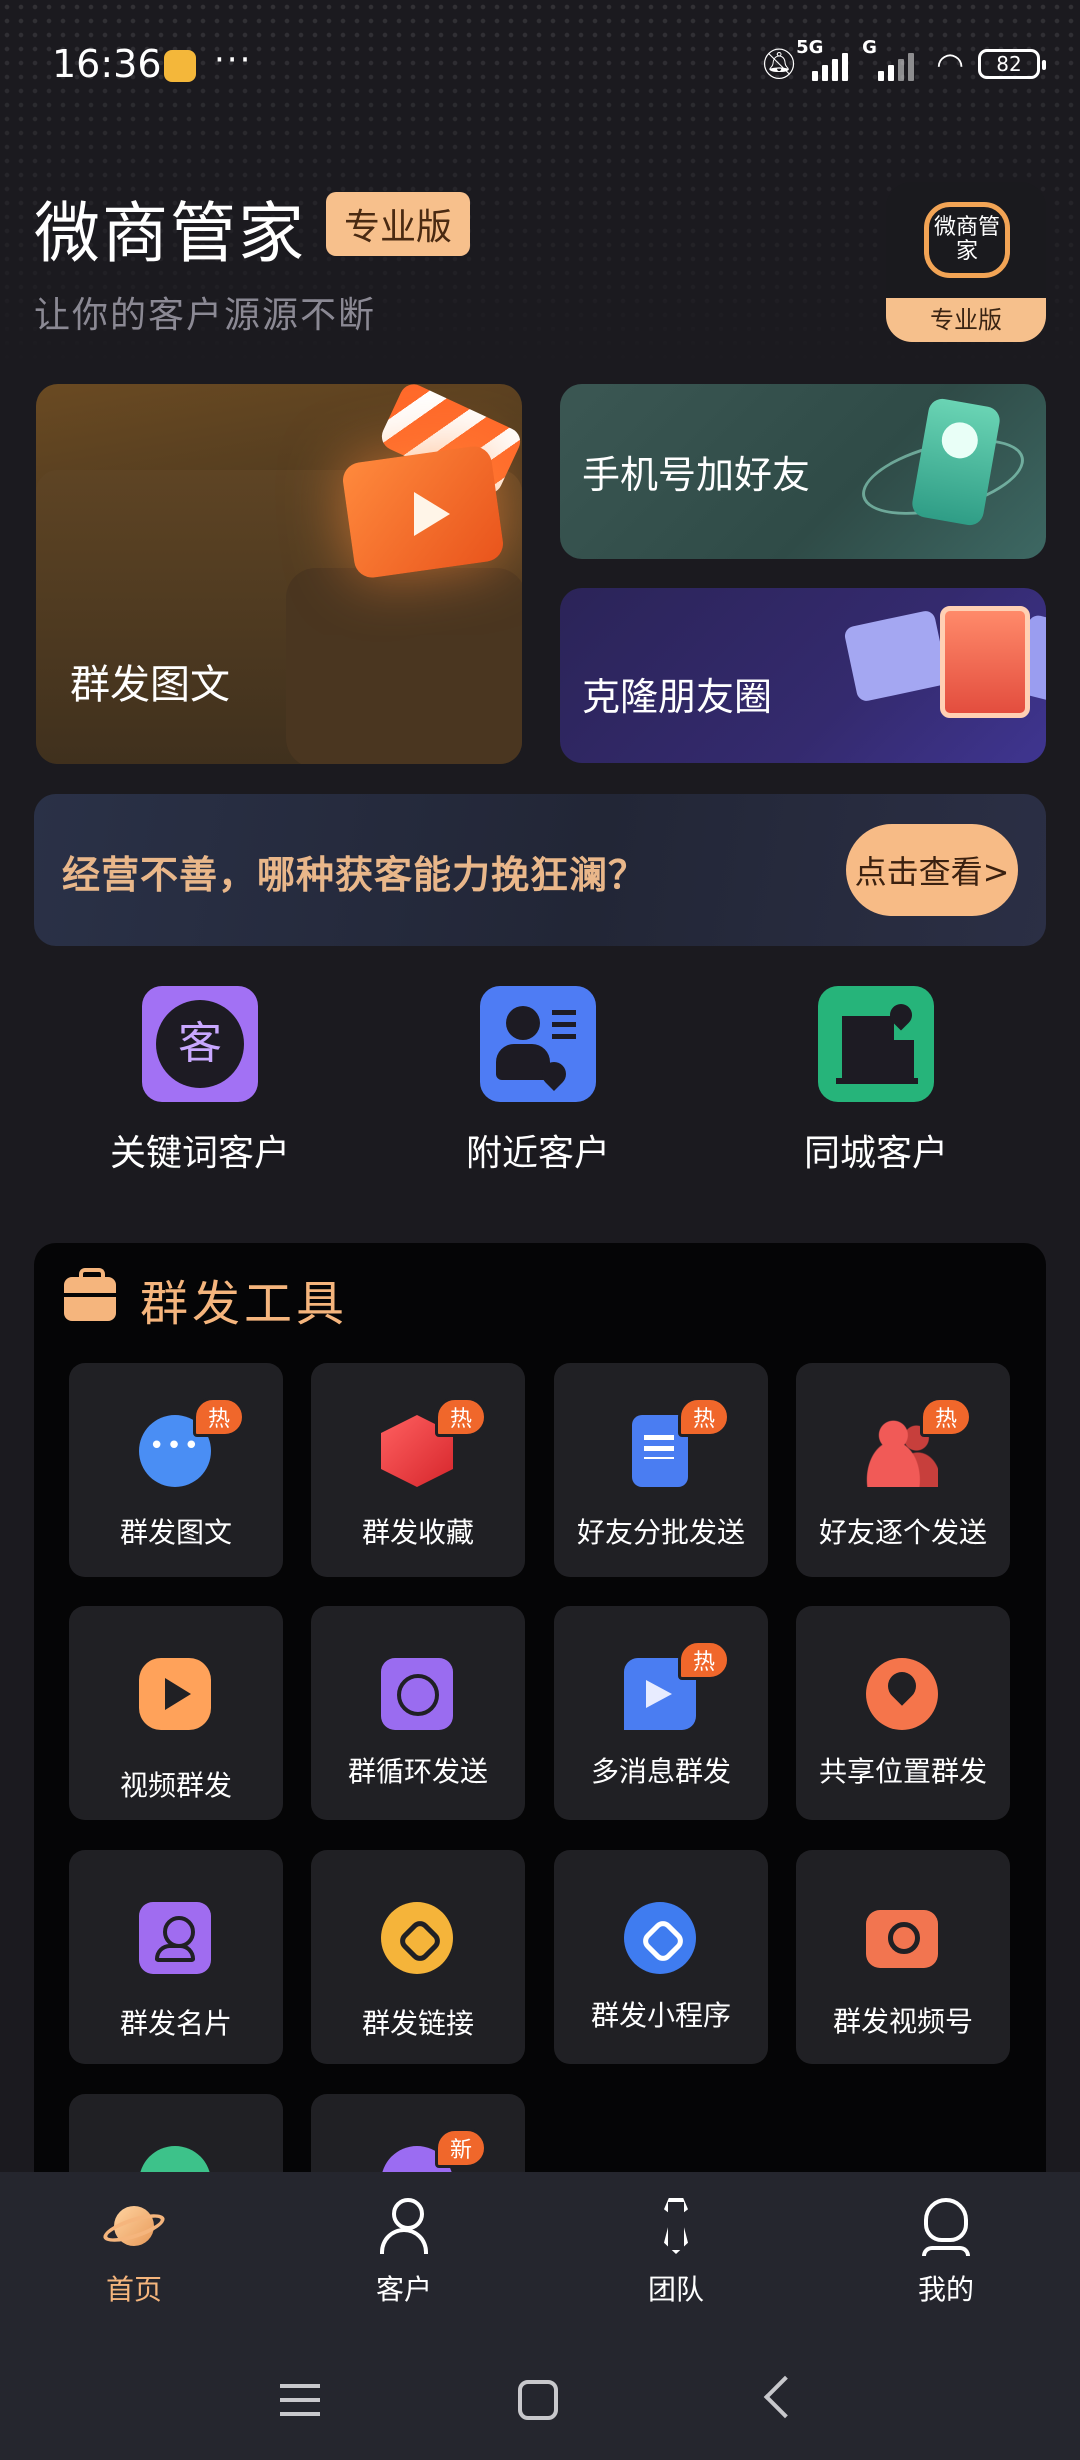  What do you see at coordinates (538, 1044) in the screenshot?
I see `nearby-customer-icon` at bounding box center [538, 1044].